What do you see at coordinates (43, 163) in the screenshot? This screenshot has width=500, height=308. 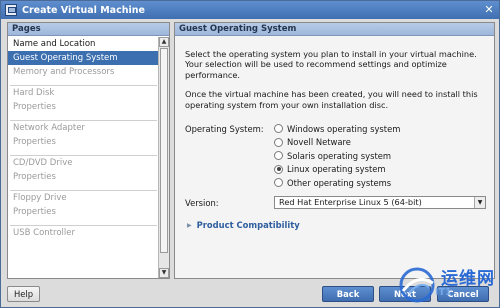 I see `page-item-cd-dvd: CD/DVD Drive` at bounding box center [43, 163].